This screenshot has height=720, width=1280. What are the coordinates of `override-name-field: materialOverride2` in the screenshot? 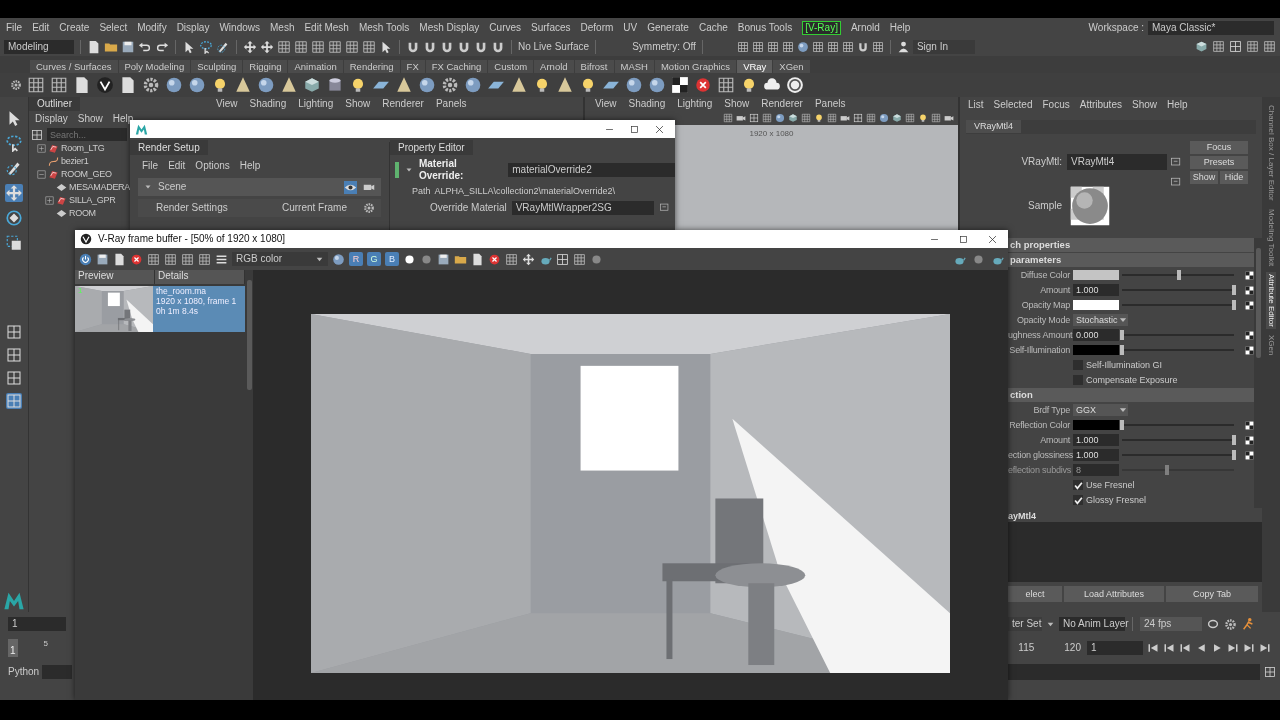 It's located at (591, 170).